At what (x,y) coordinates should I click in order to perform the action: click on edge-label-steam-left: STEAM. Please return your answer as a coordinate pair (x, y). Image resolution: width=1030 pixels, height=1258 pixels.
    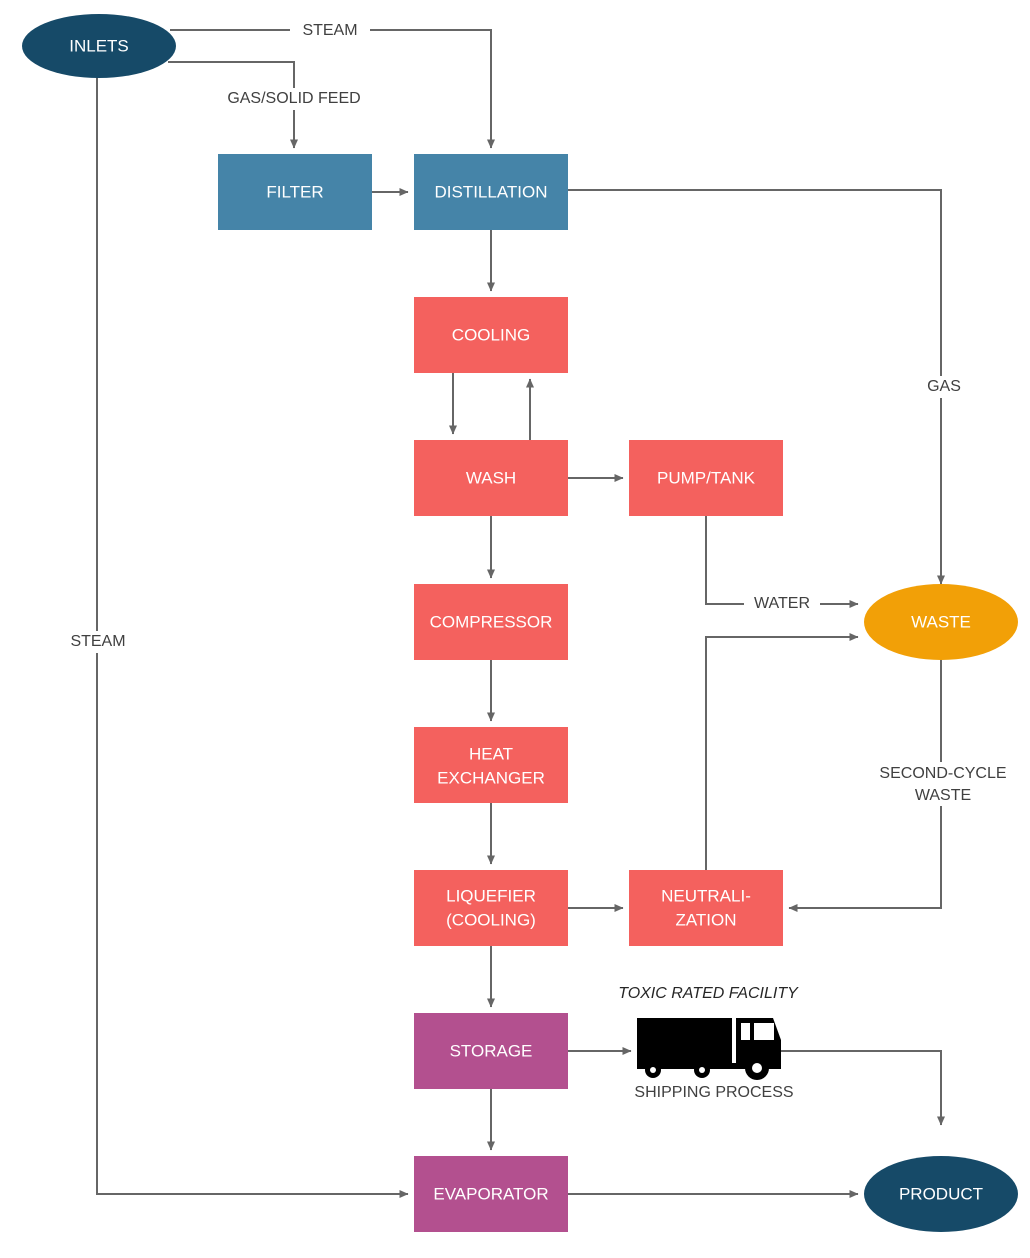
    Looking at the image, I should click on (97, 641).